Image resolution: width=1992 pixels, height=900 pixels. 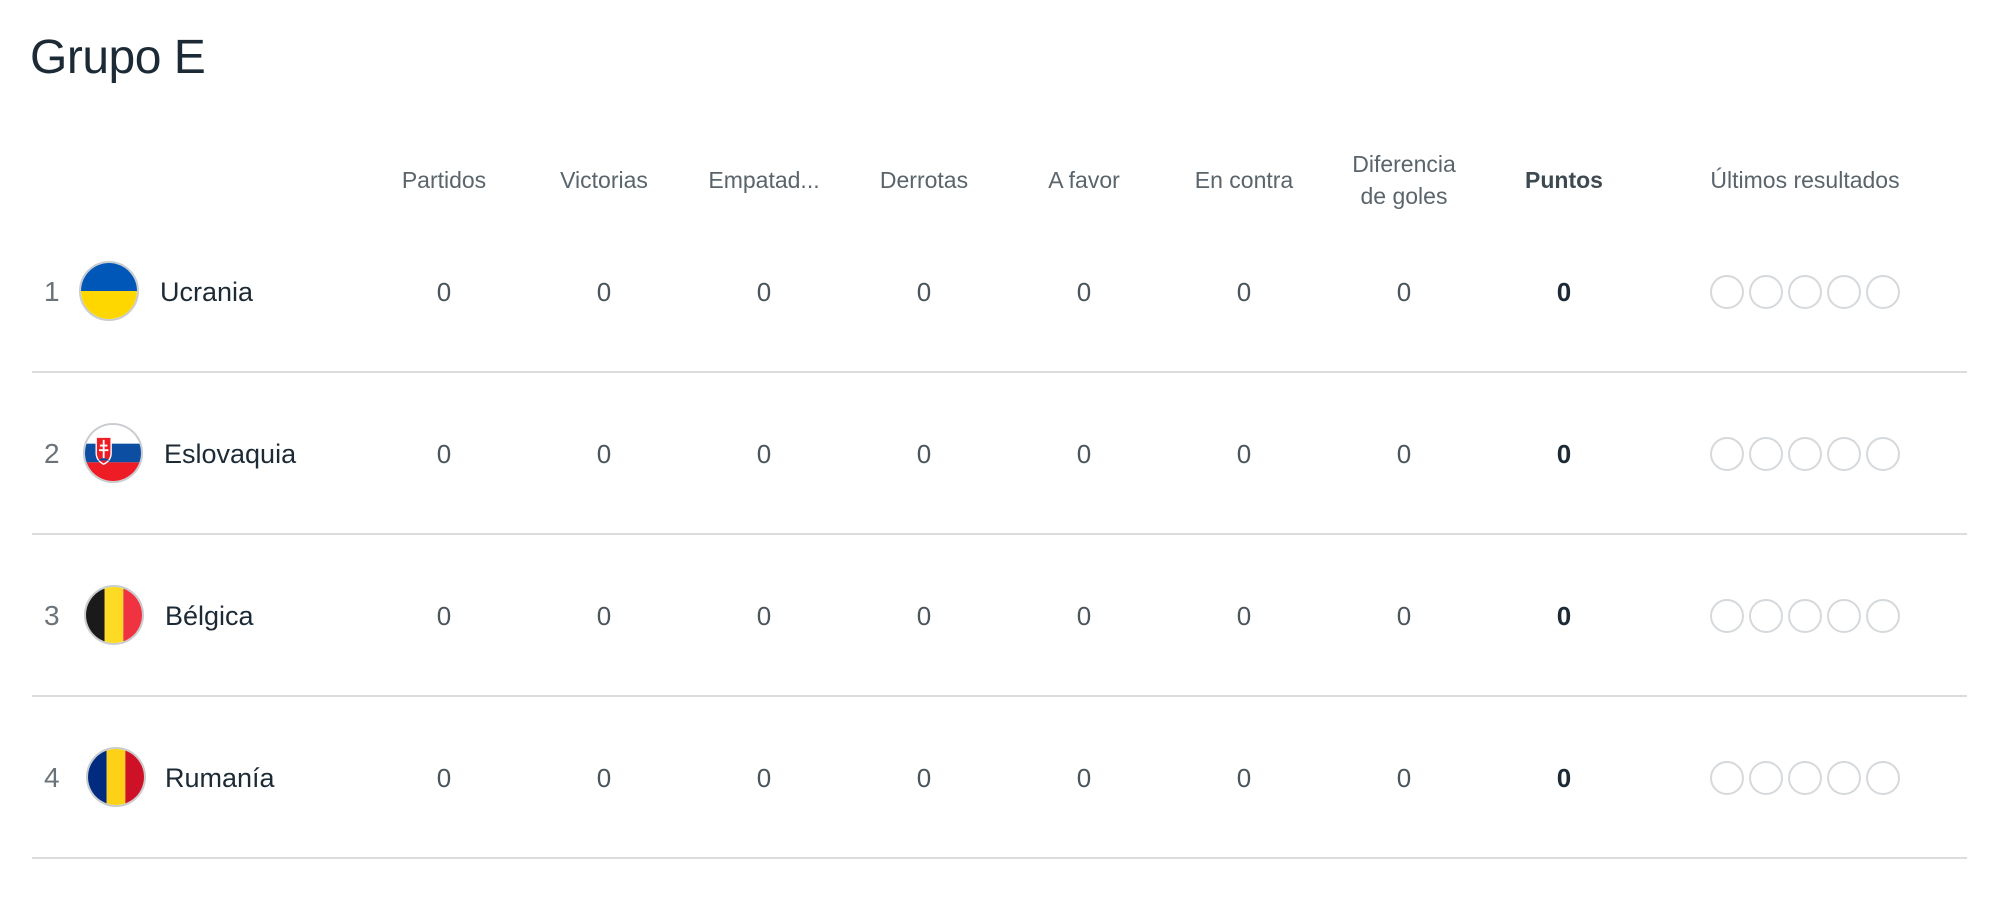 I want to click on header-goals-for: A favor, so click(x=1084, y=180).